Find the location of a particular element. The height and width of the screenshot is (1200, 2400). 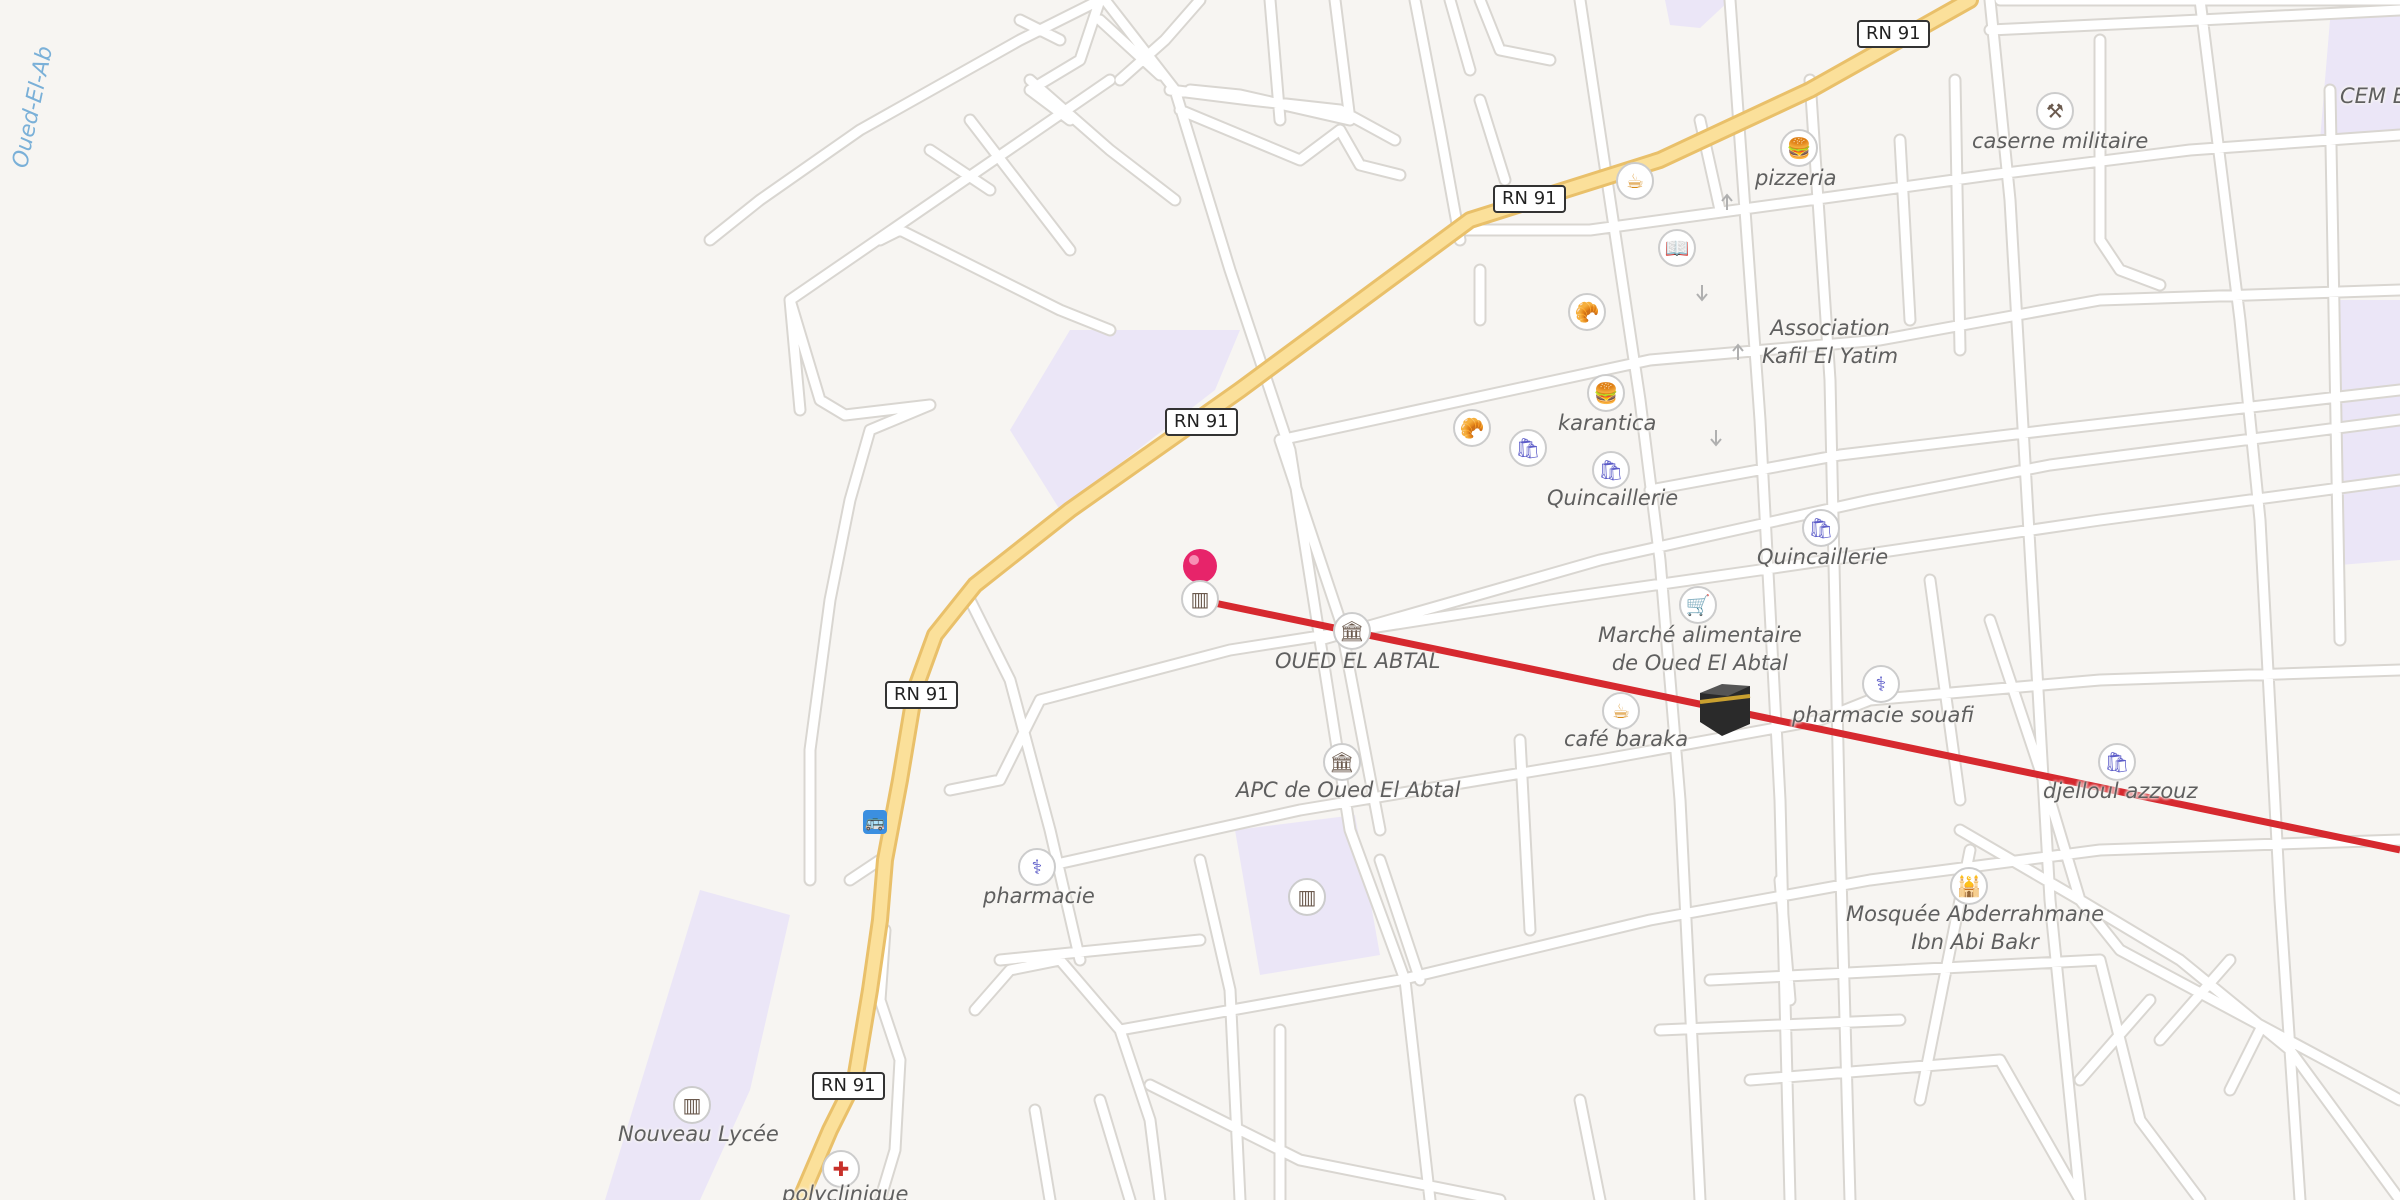

oneway-arrows is located at coordinates (1720, 320).